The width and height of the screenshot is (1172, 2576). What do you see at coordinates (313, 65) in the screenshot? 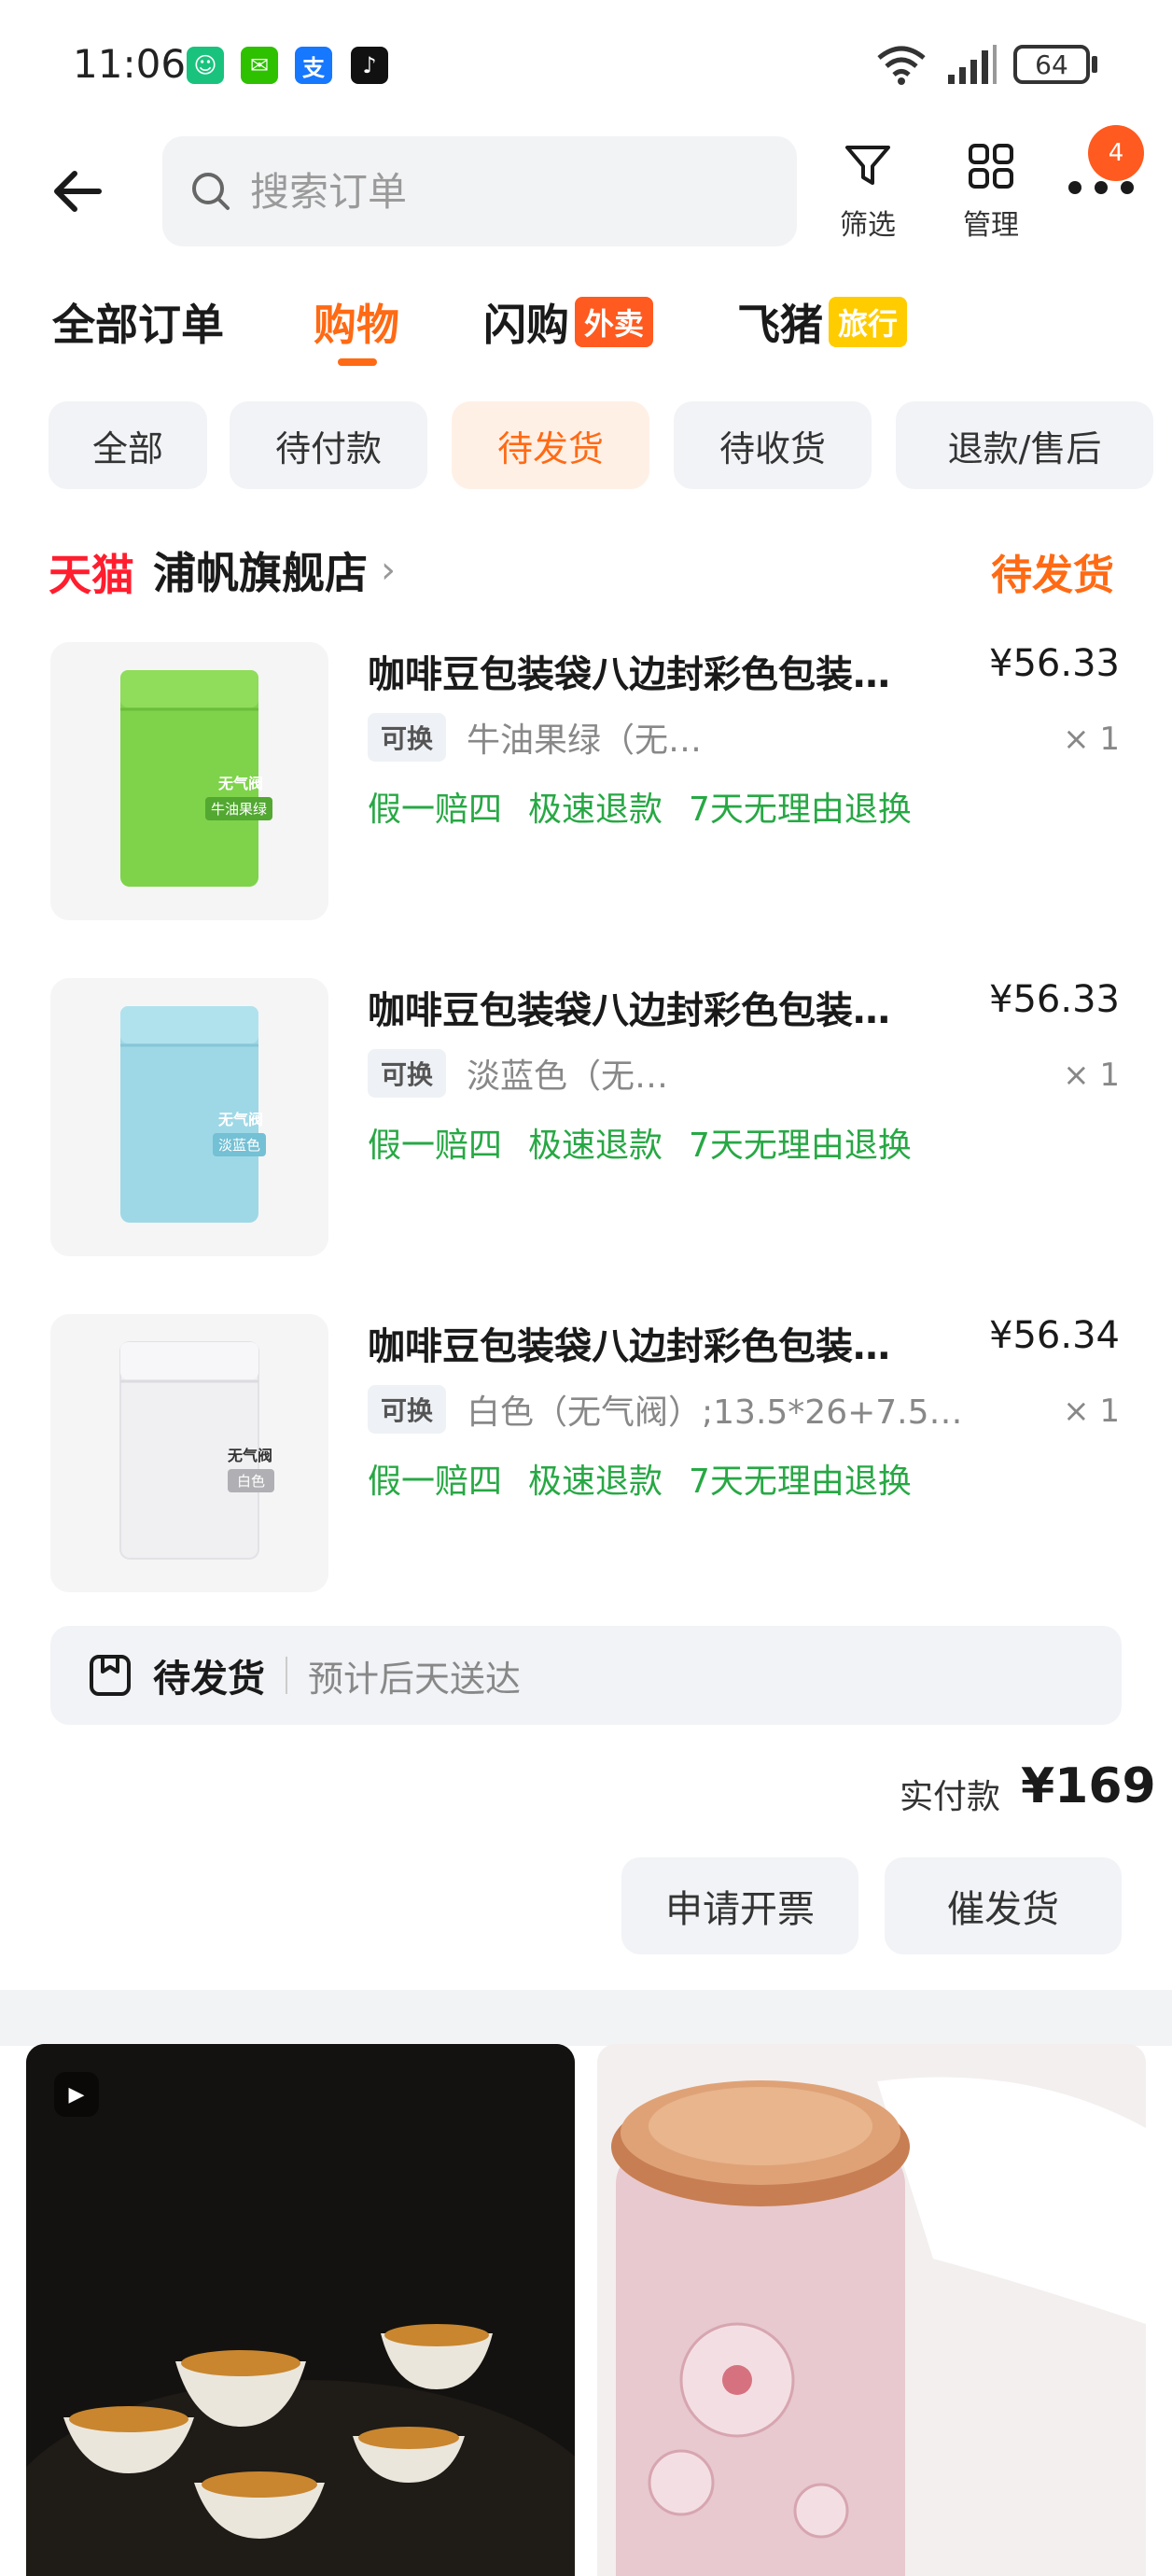
I see `alipay-icon: 支` at bounding box center [313, 65].